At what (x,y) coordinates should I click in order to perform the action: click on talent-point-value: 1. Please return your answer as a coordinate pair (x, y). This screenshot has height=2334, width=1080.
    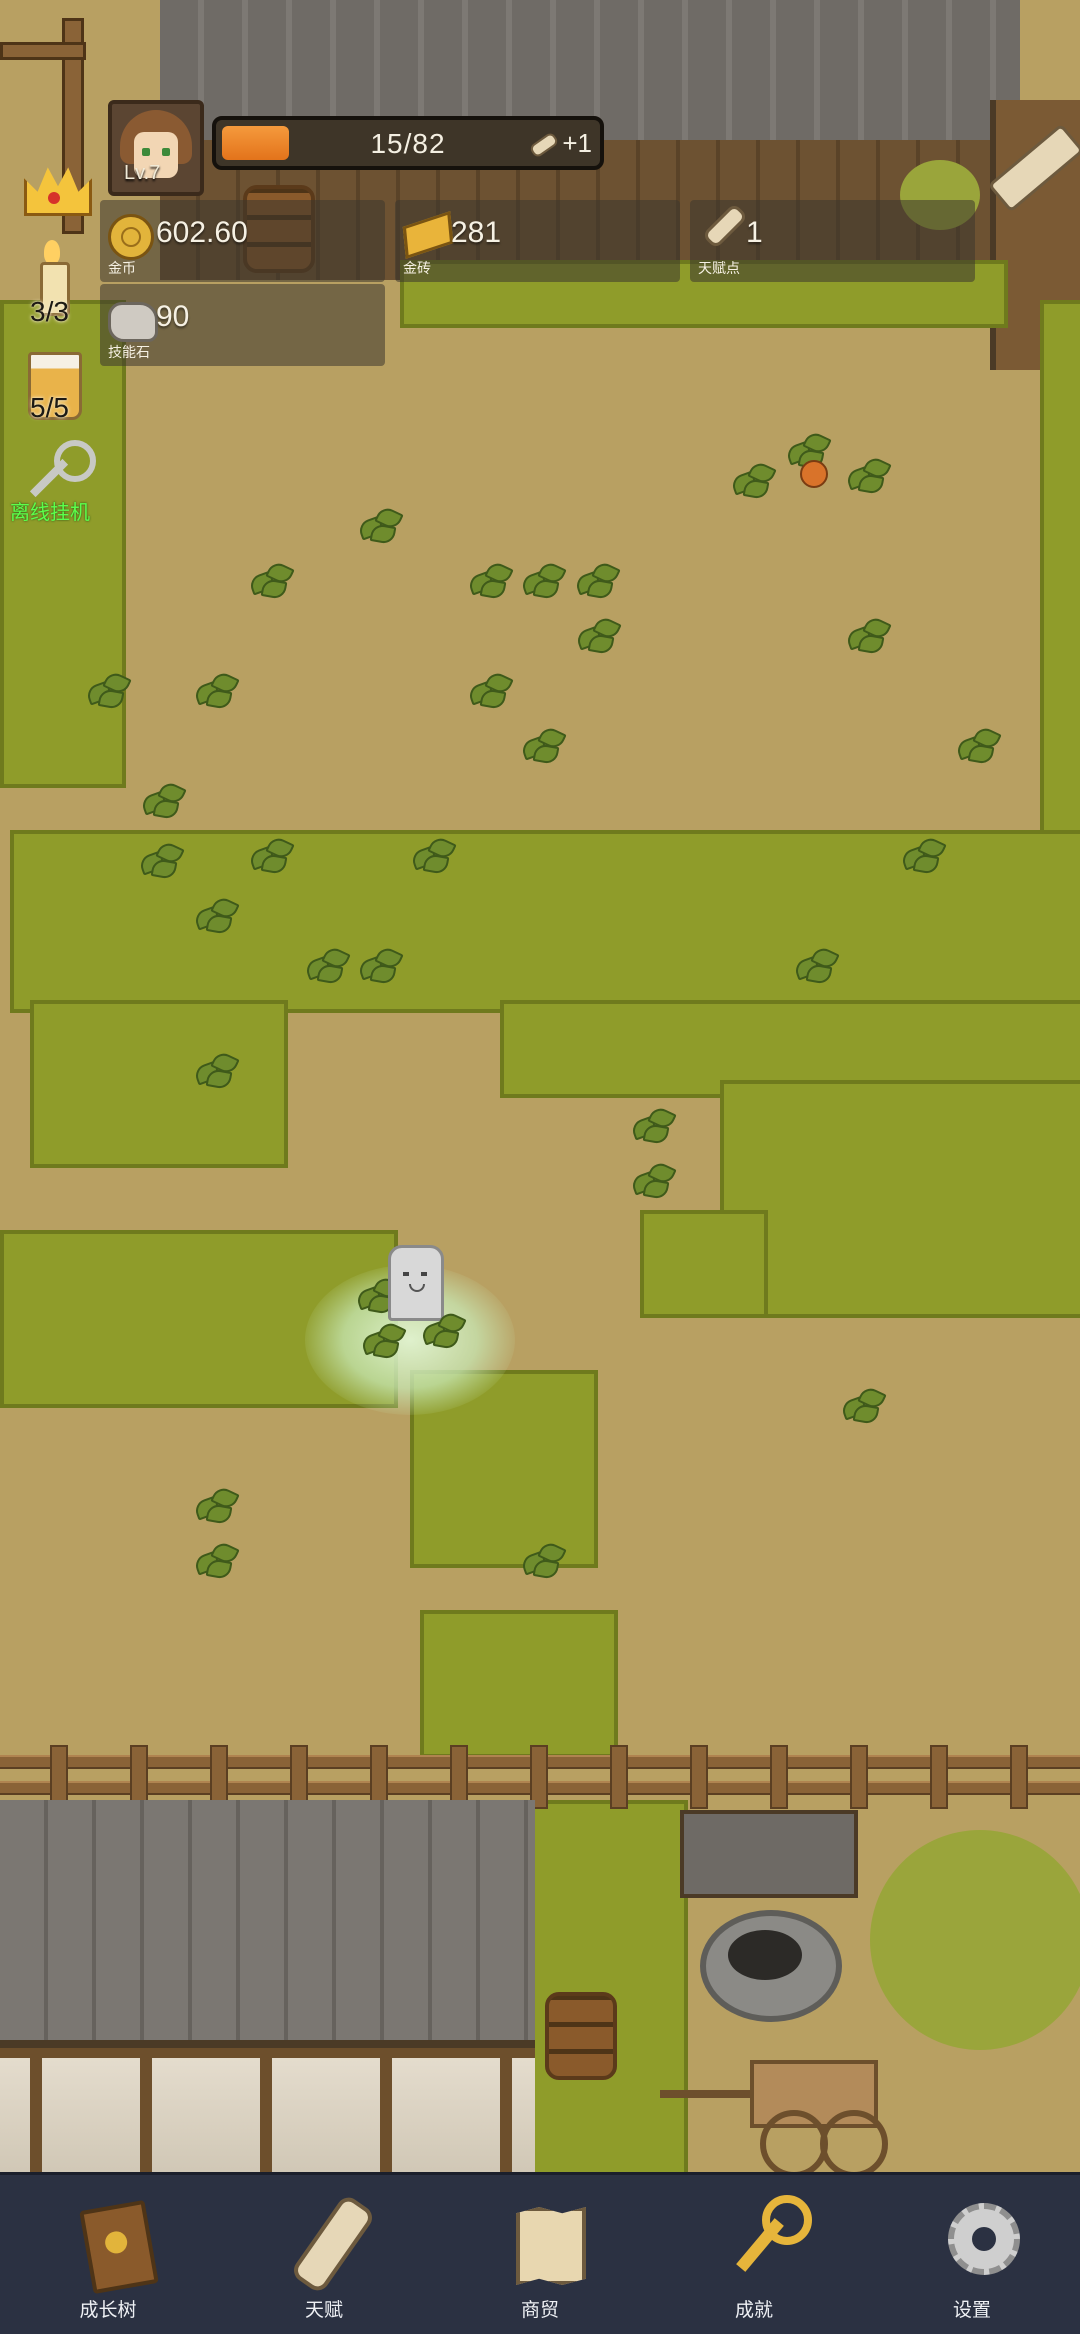
    Looking at the image, I should click on (754, 232).